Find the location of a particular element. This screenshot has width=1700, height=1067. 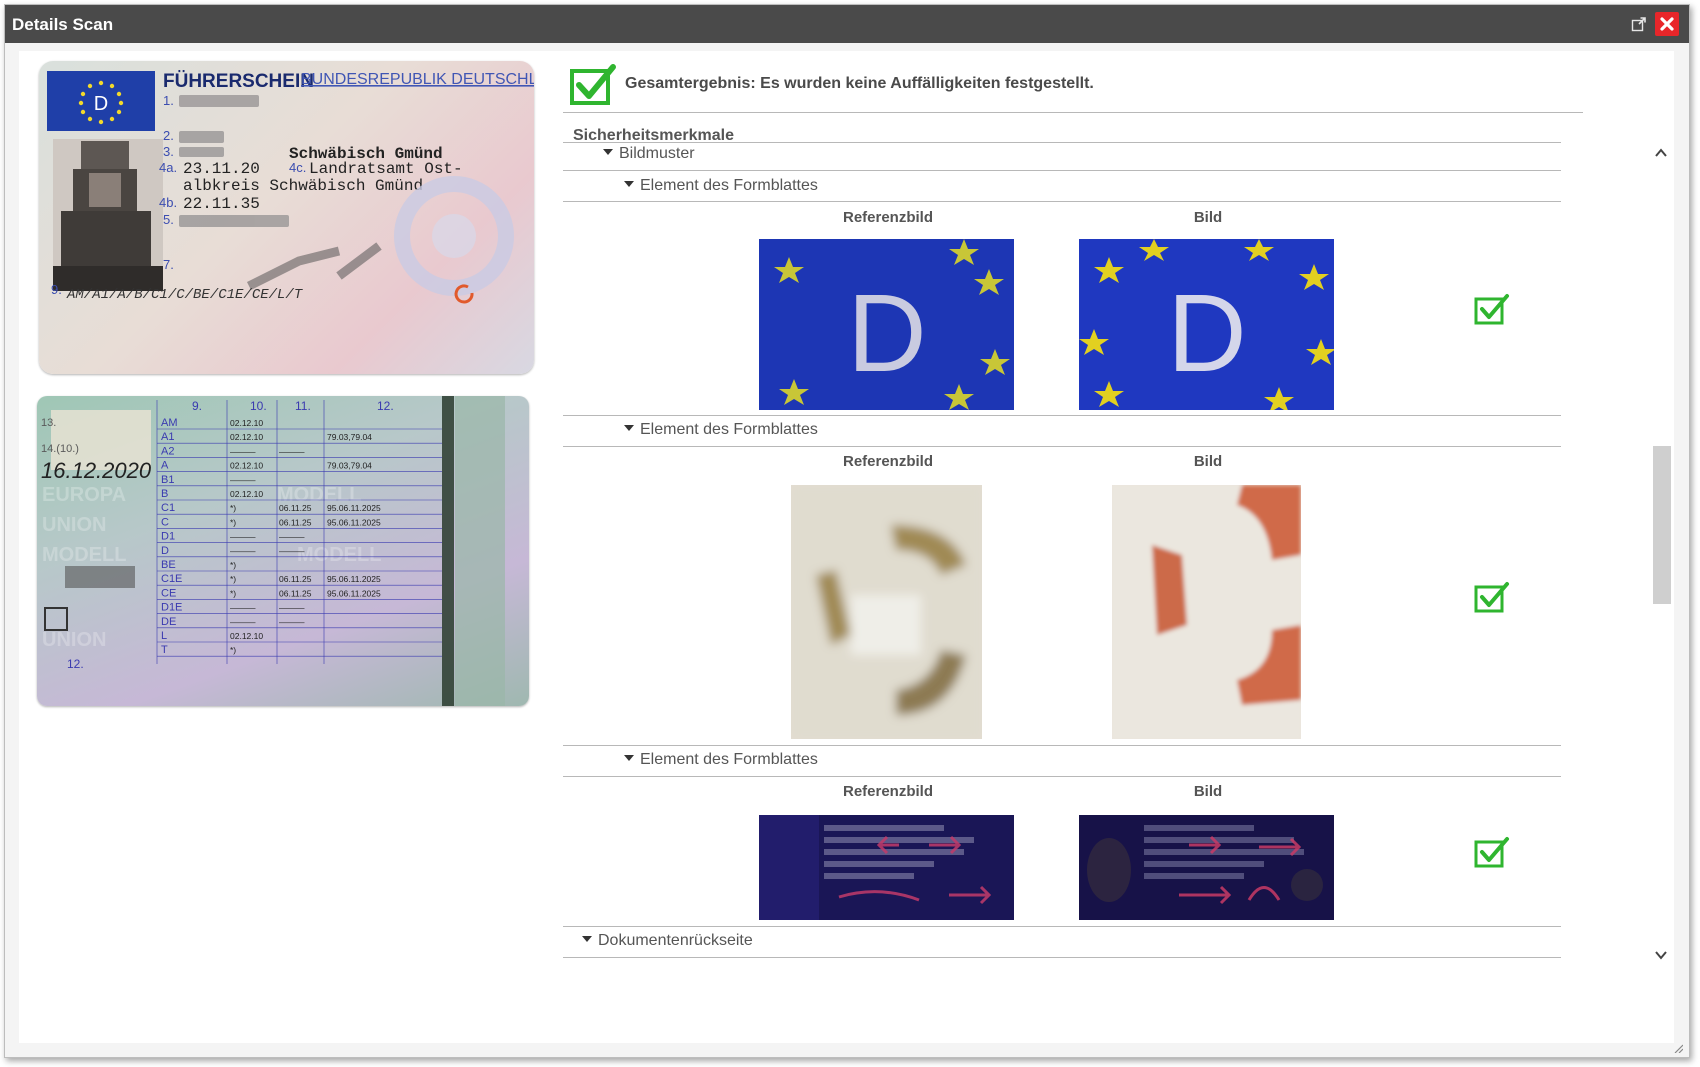

tree-node-element-3: Element des Formblattes is located at coordinates (721, 760).